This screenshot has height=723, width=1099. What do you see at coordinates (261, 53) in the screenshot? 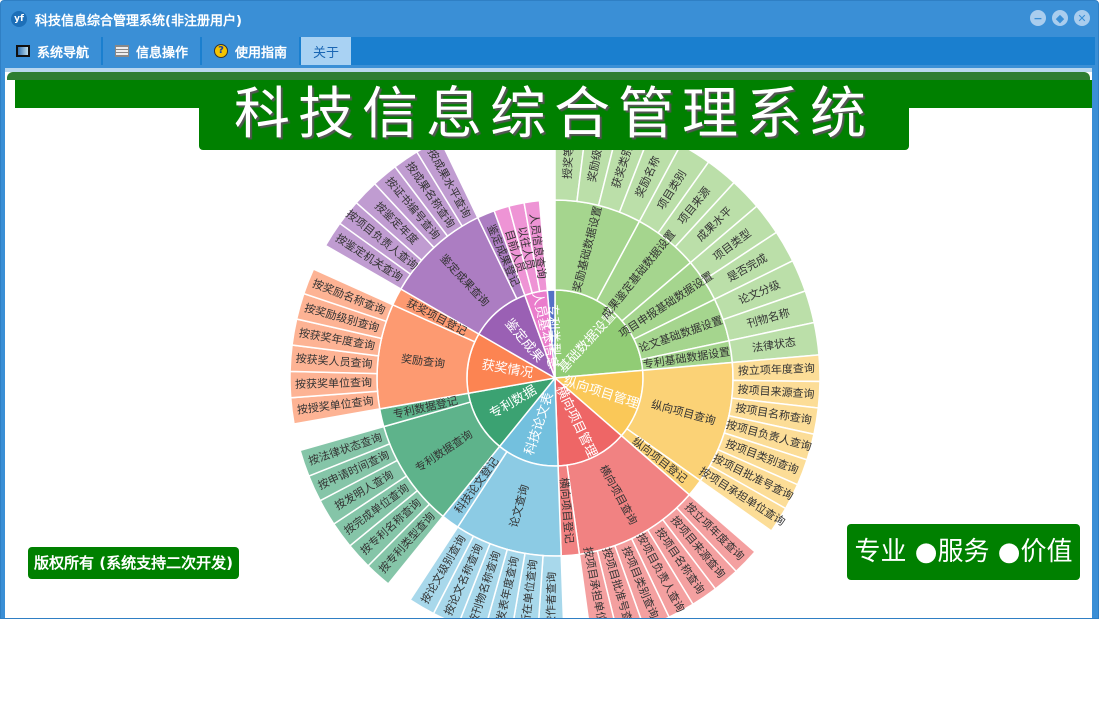
I see `tab-label: 使用指南` at bounding box center [261, 53].